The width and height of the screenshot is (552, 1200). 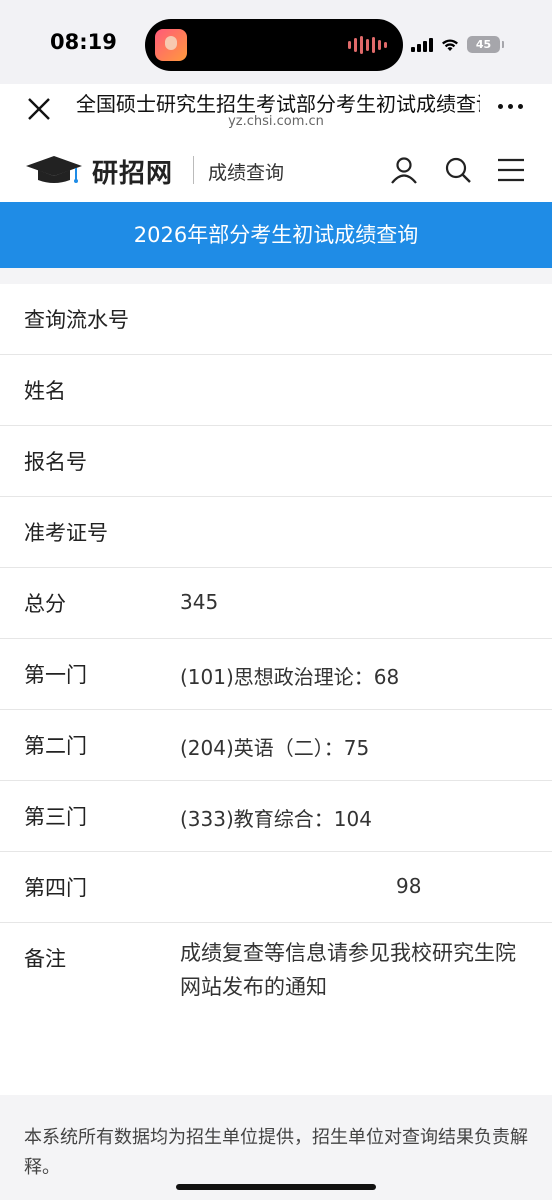 I want to click on menu-icon, so click(x=511, y=172).